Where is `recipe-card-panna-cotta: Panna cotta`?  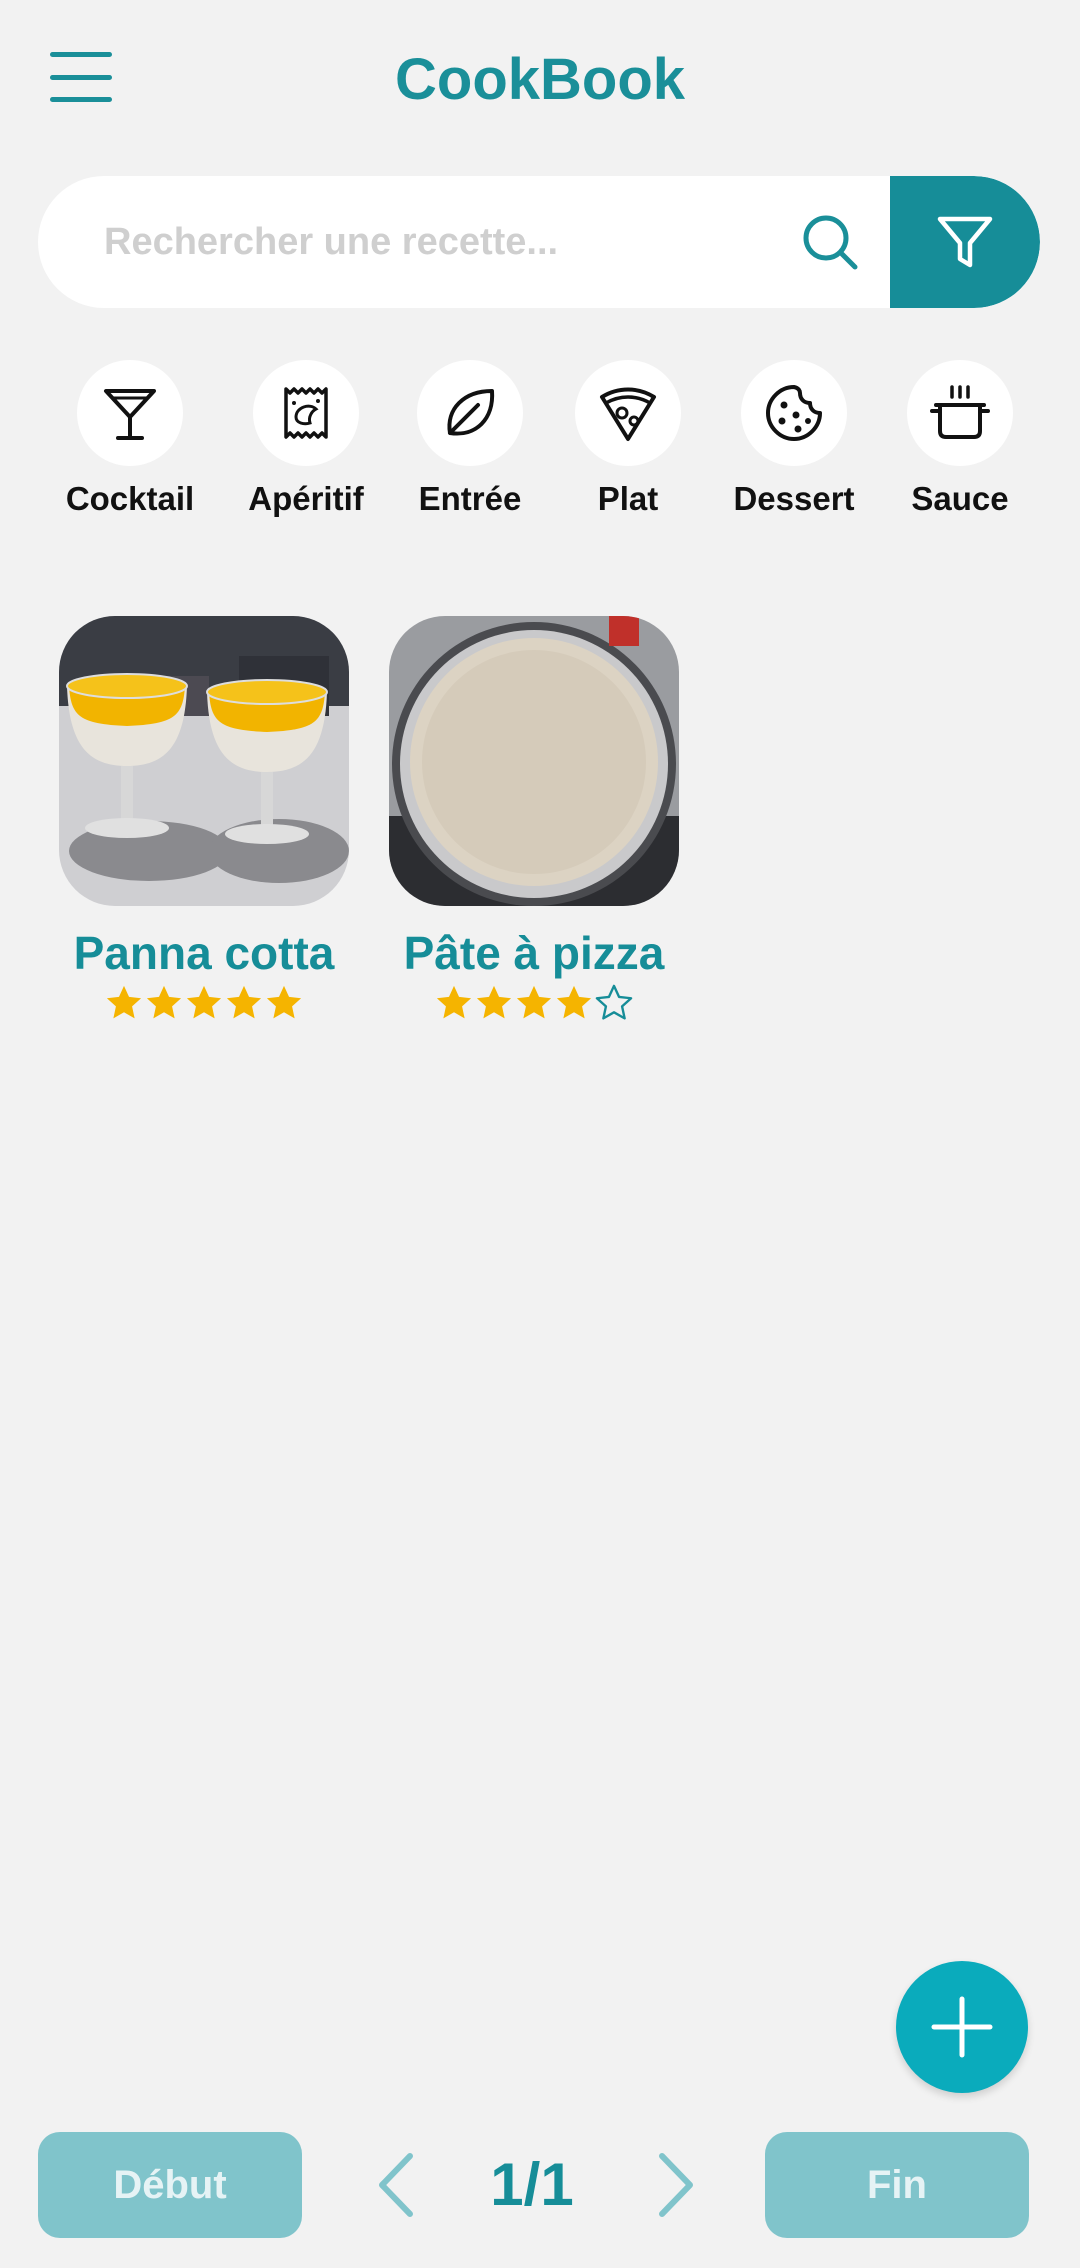
recipe-card-panna-cotta: Panna cotta is located at coordinates (204, 826).